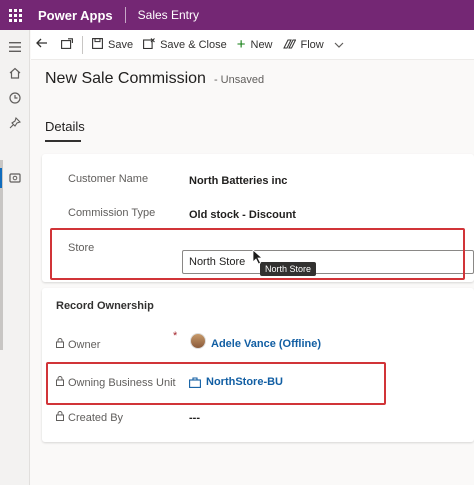  Describe the element at coordinates (15, 98) in the screenshot. I see `recent-clock-icon` at that location.